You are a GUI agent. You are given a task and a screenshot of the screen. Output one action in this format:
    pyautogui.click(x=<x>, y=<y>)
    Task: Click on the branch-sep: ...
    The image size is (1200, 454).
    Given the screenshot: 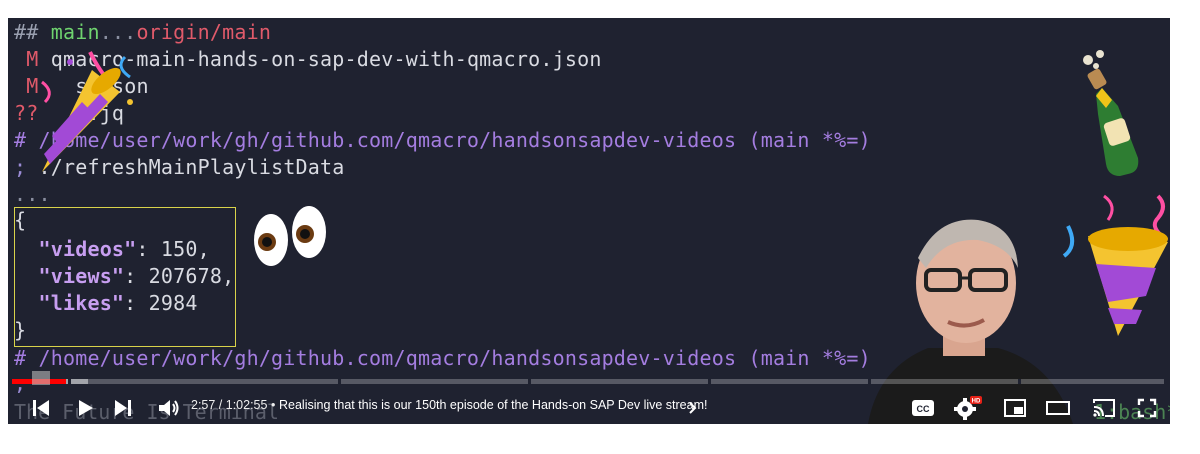 What is the action you would take?
    pyautogui.click(x=118, y=32)
    